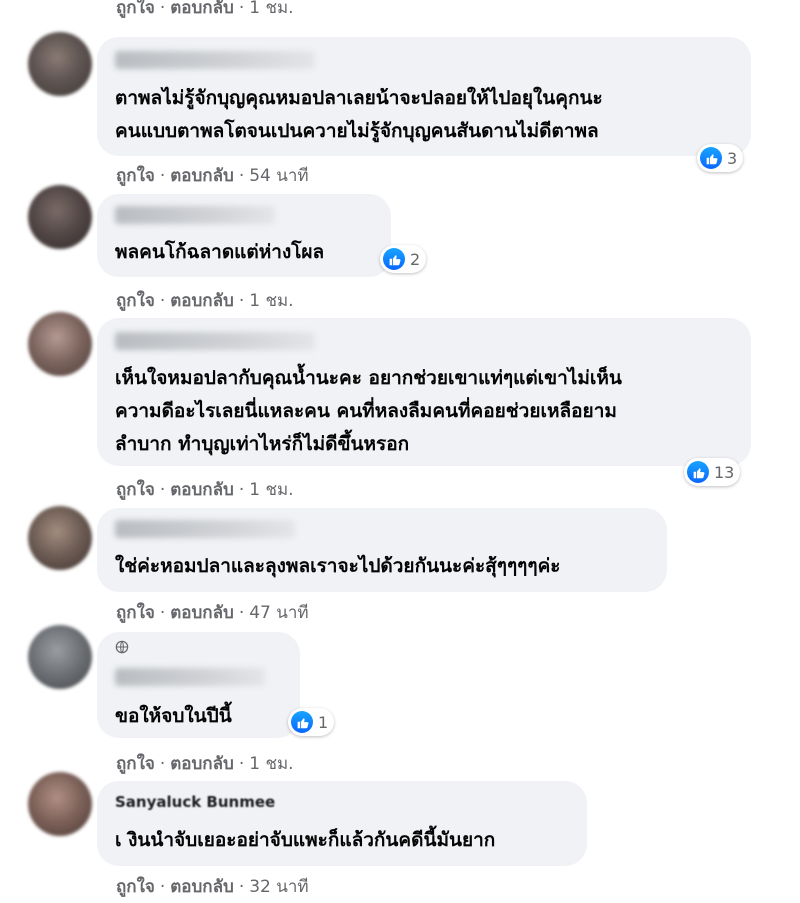 Image resolution: width=800 pixels, height=903 pixels. What do you see at coordinates (724, 472) in the screenshot?
I see `reaction-count: 13` at bounding box center [724, 472].